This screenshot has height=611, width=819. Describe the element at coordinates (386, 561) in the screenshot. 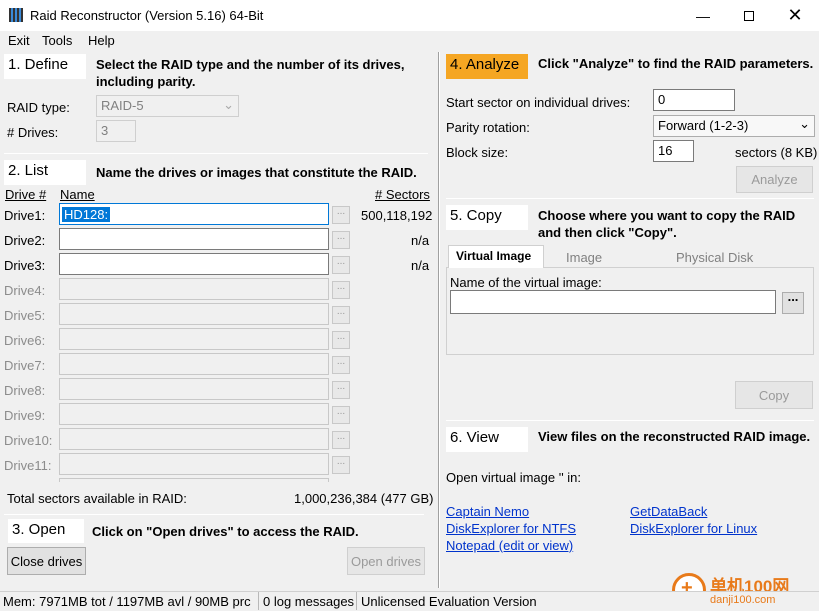

I see `open-drives-button: Open drives` at that location.